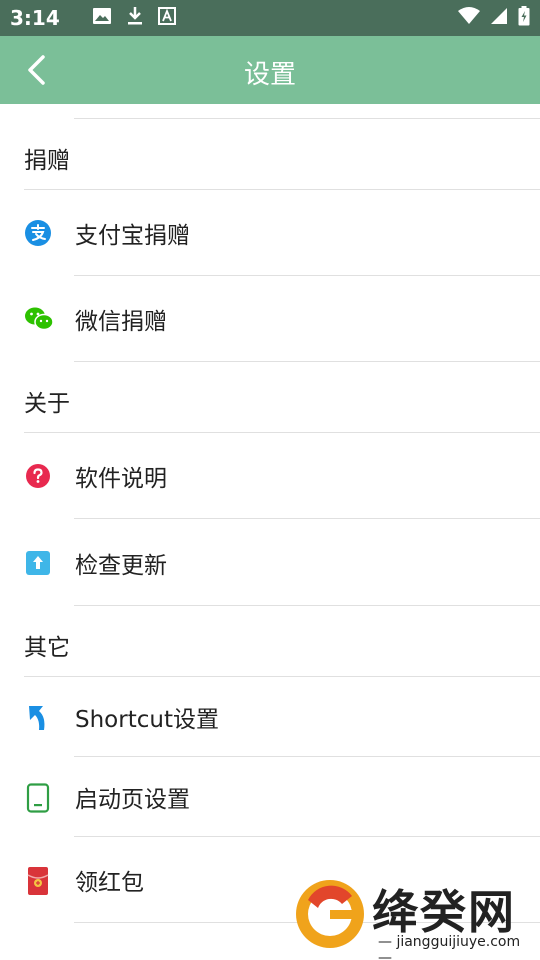 This screenshot has height=960, width=540. Describe the element at coordinates (270, 18) in the screenshot. I see `status-bar: 3:14` at that location.